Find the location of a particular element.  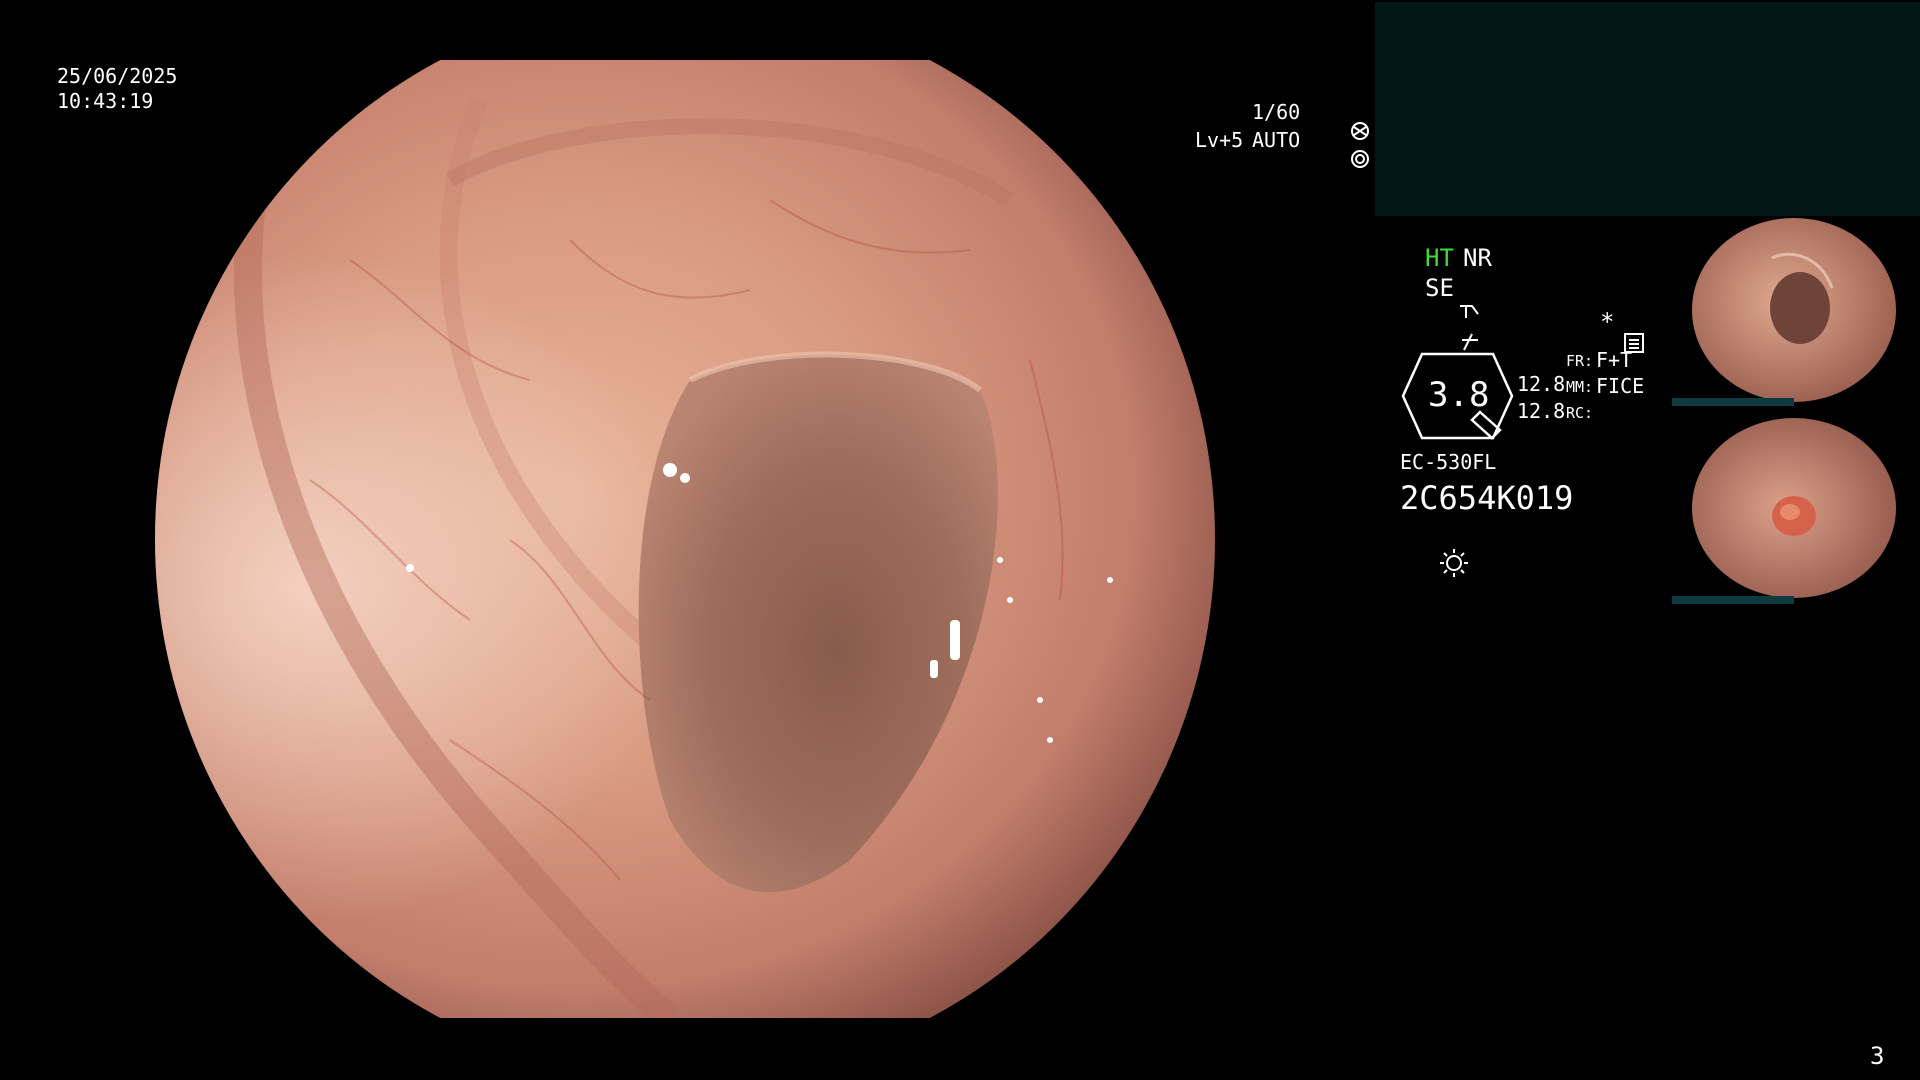

page-number: 3 is located at coordinates (1877, 1056).